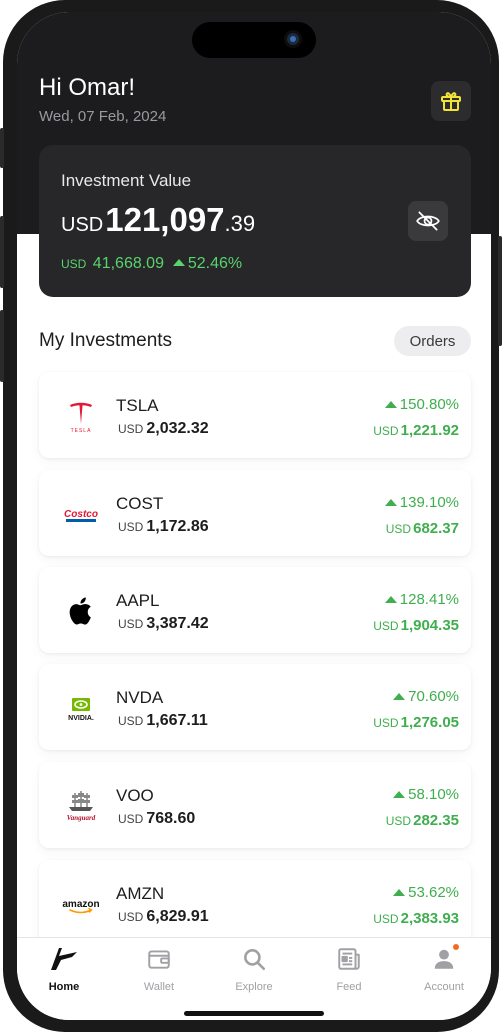 This screenshot has height=1034, width=502. I want to click on price: USD 768.60, so click(156, 819).